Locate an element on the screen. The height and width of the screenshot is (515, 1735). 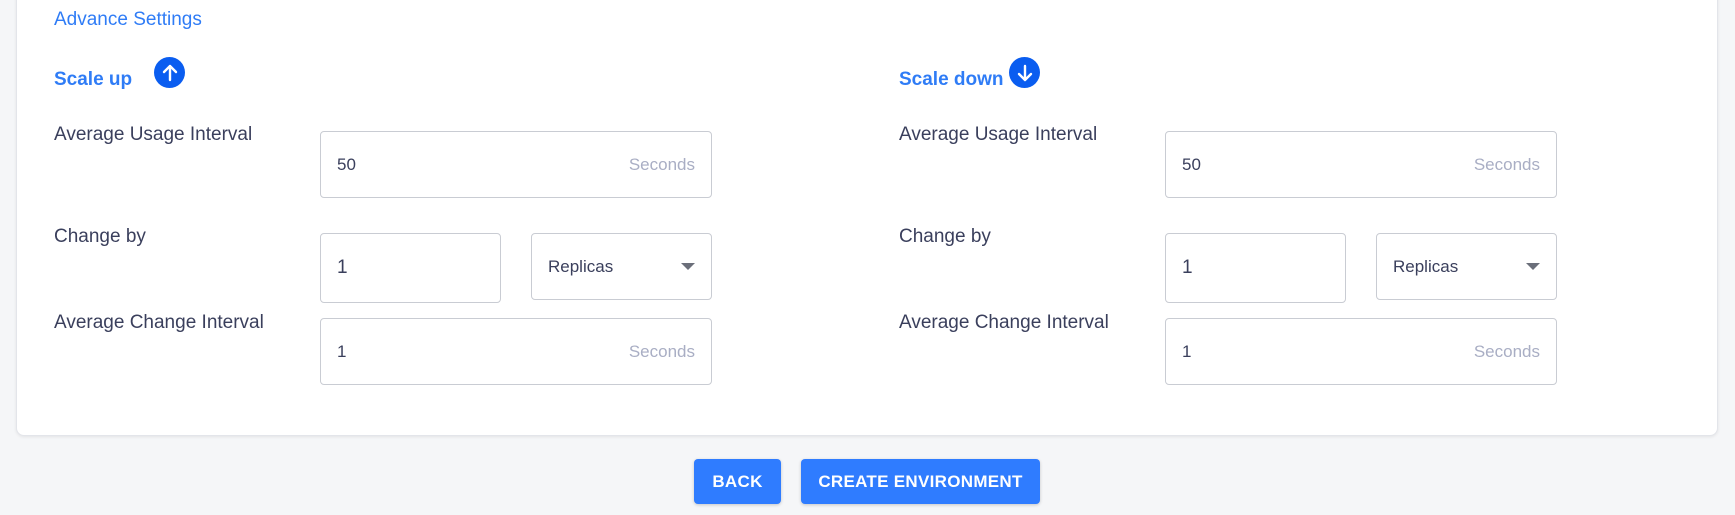
scale-up-change-by-unit-select: Replicas is located at coordinates (621, 266).